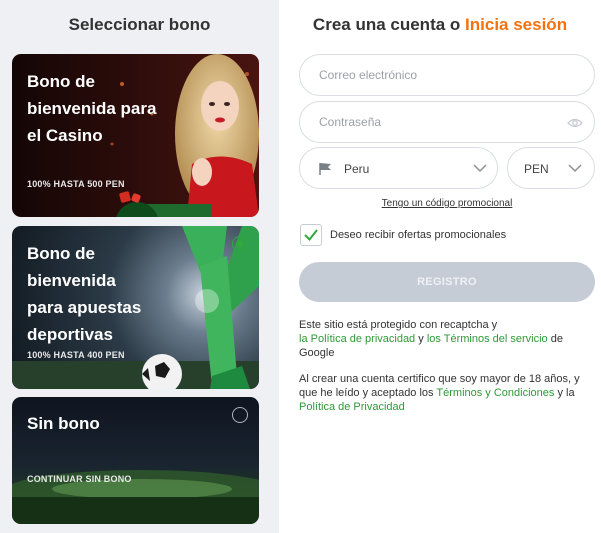  Describe the element at coordinates (357, 169) in the screenshot. I see `country-value: Peru` at that location.